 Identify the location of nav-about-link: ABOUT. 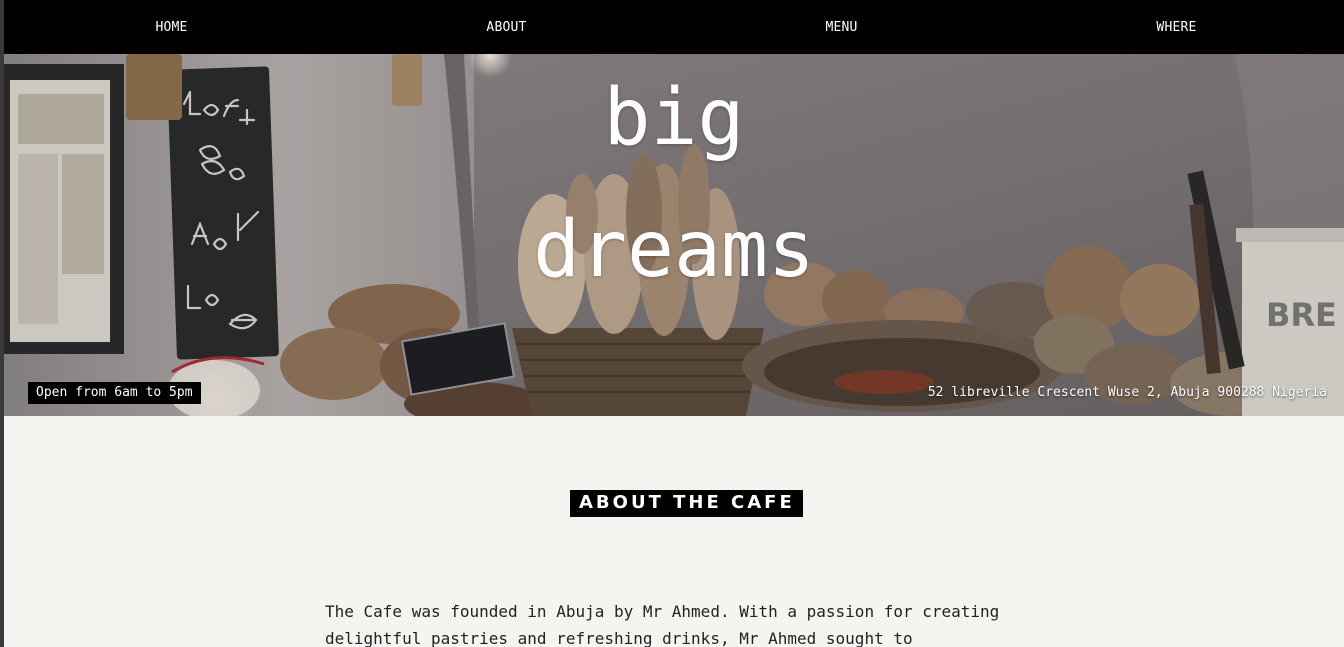
(506, 27).